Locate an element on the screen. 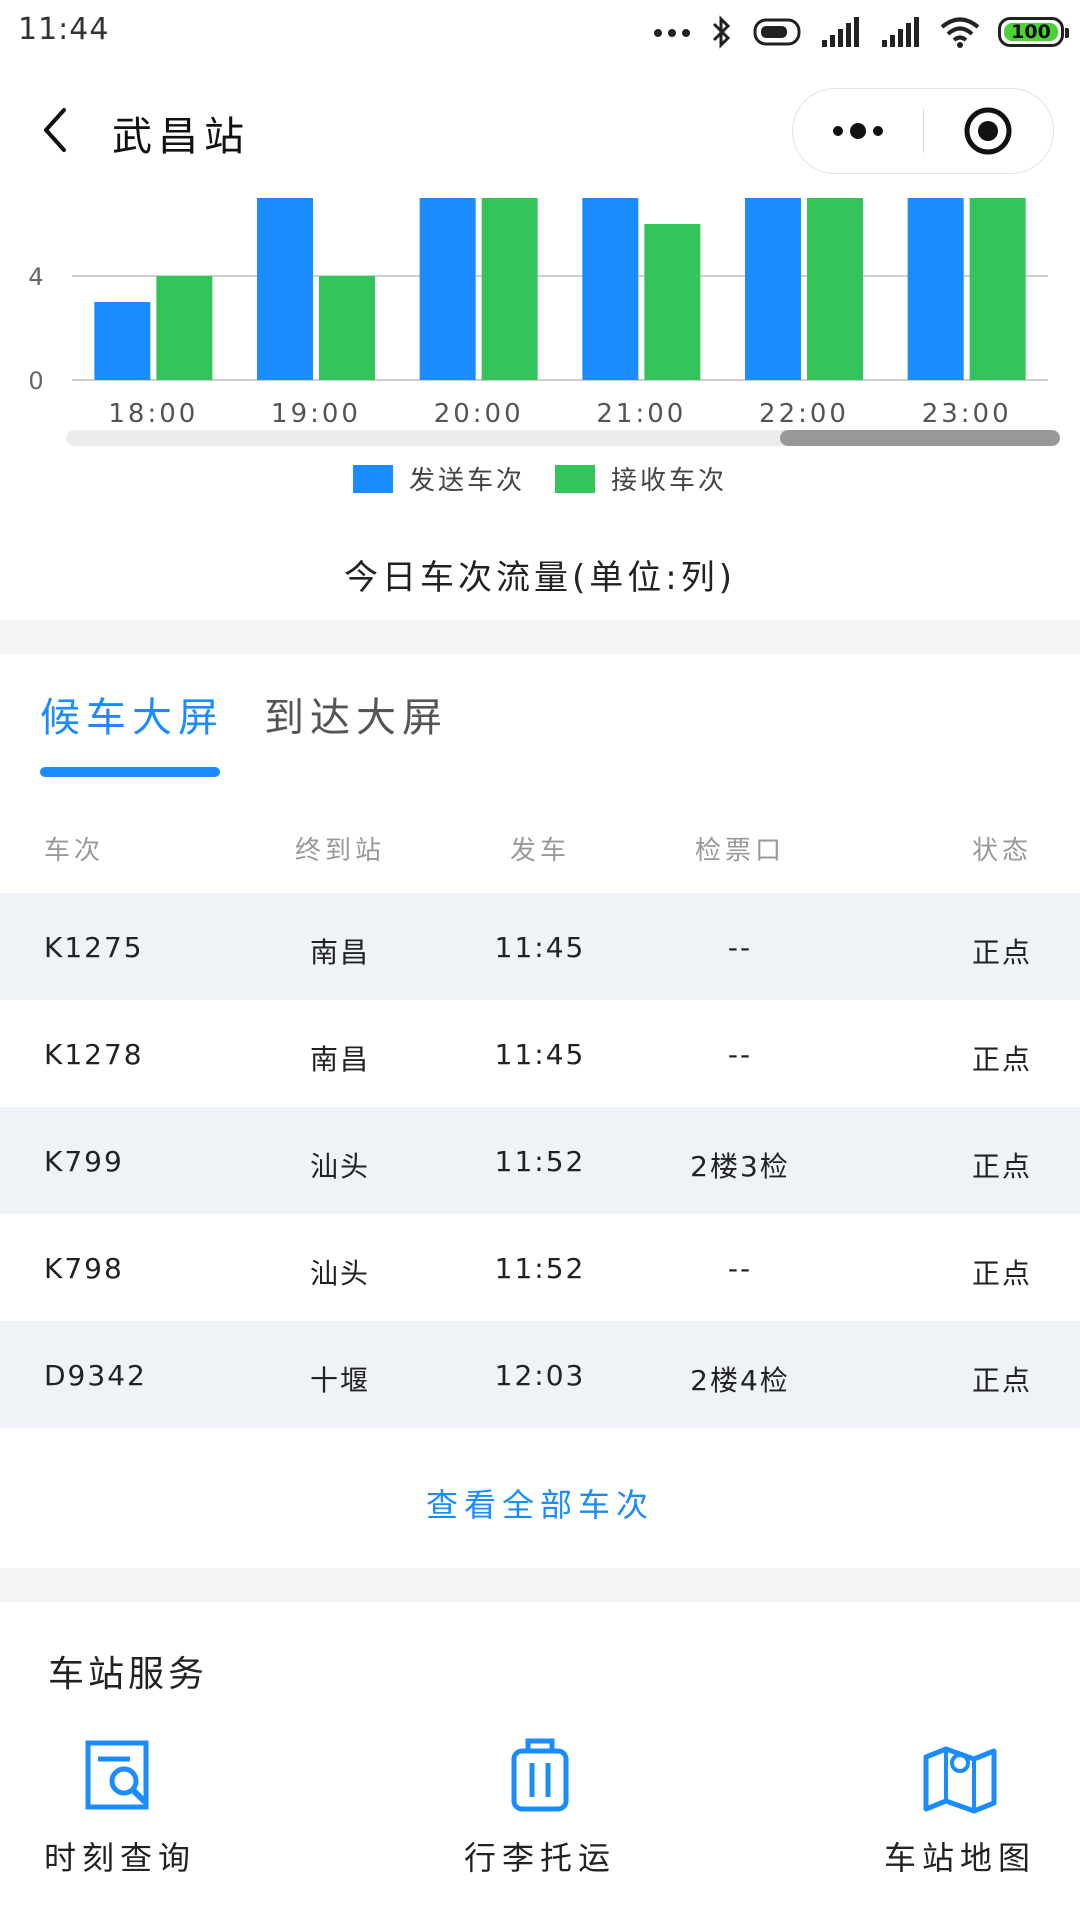 The width and height of the screenshot is (1080, 1920). service-station-map: 车站地图 is located at coordinates (960, 1807).